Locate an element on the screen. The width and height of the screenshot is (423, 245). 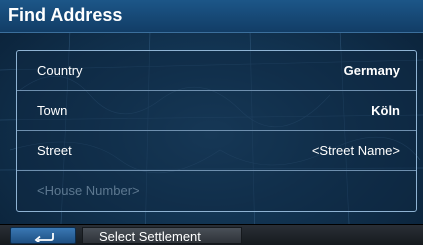
select-settlement-button: Select Settlement is located at coordinates (162, 235).